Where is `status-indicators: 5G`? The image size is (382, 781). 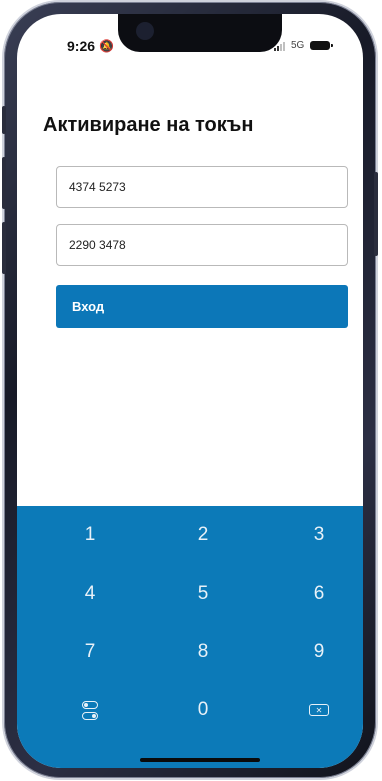
status-indicators: 5G is located at coordinates (304, 45).